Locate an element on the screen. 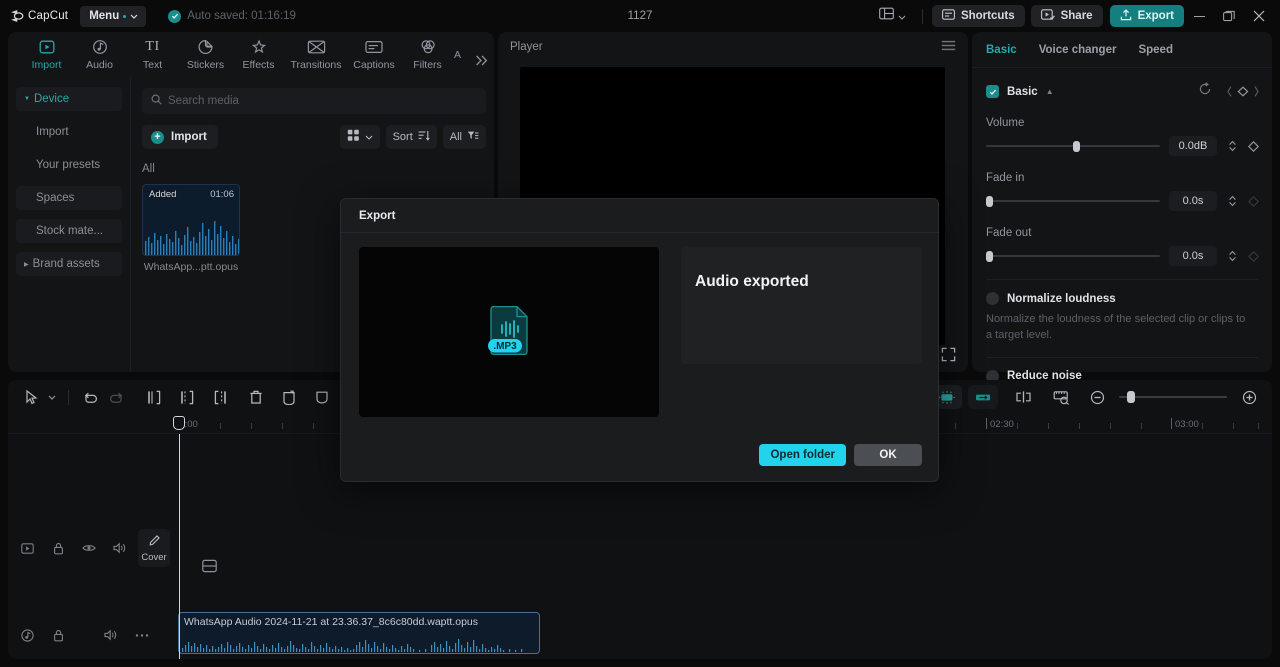  share-button: Share is located at coordinates (1066, 16).